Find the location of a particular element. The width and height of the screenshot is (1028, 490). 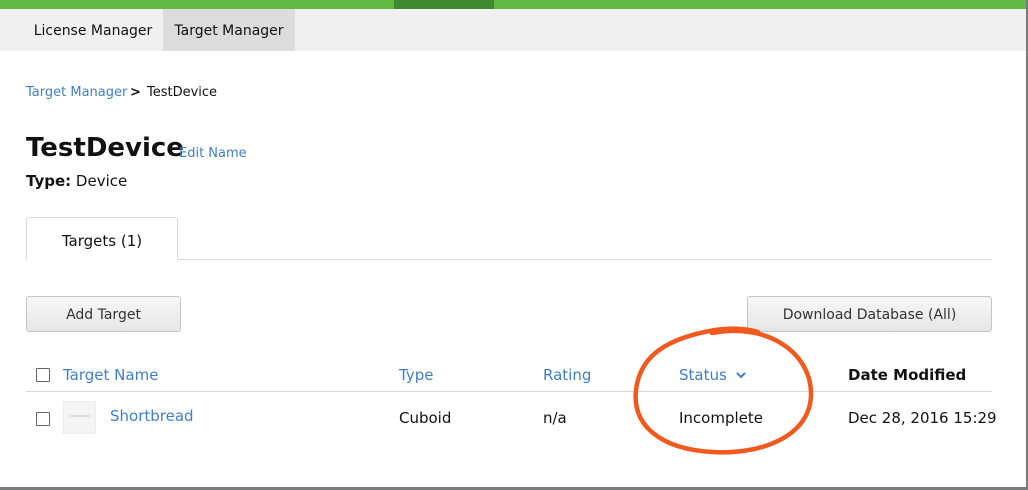

status-header-label: Status is located at coordinates (703, 375).